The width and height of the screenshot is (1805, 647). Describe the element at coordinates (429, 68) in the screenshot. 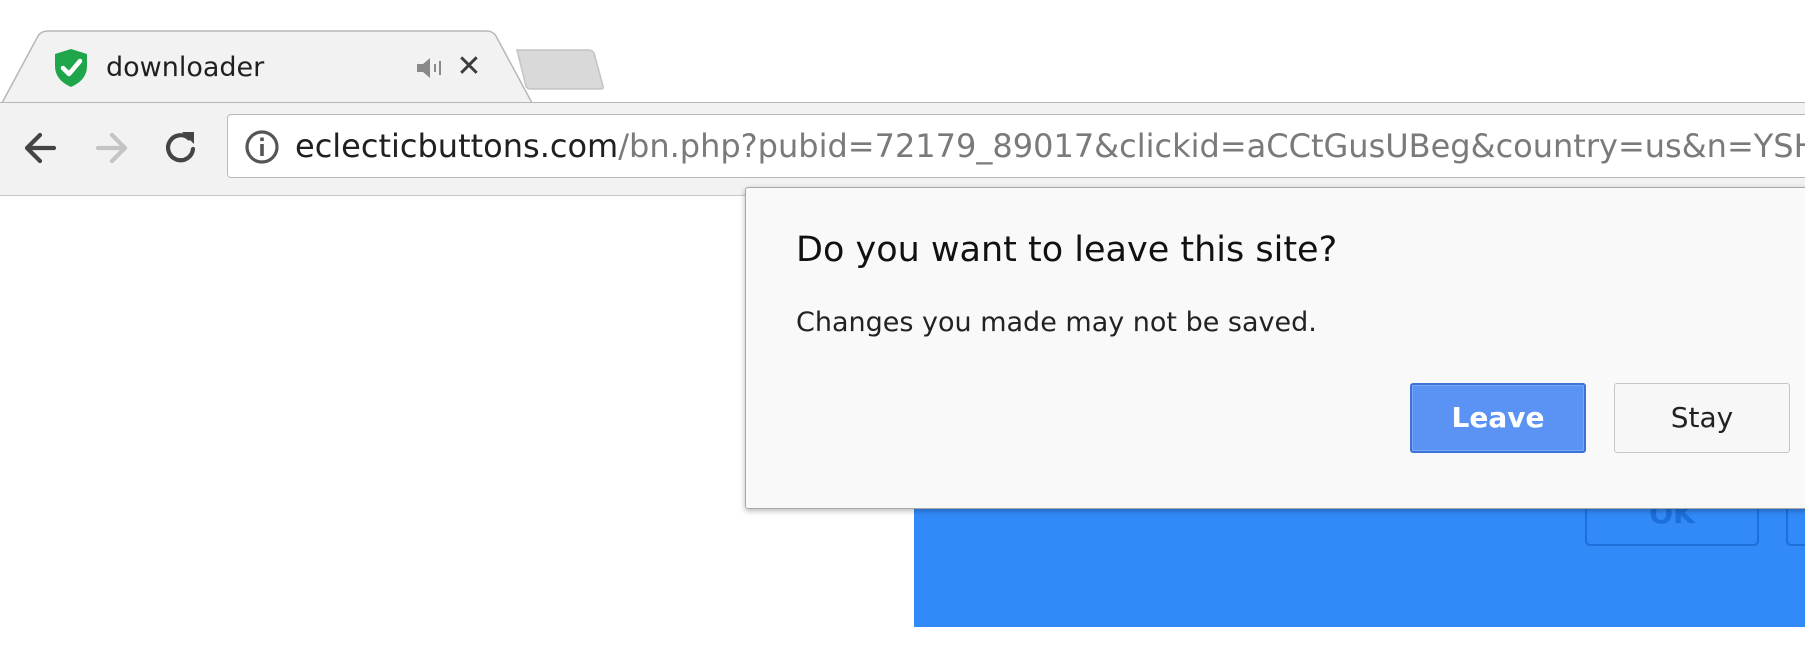

I see `speaker-icon` at that location.